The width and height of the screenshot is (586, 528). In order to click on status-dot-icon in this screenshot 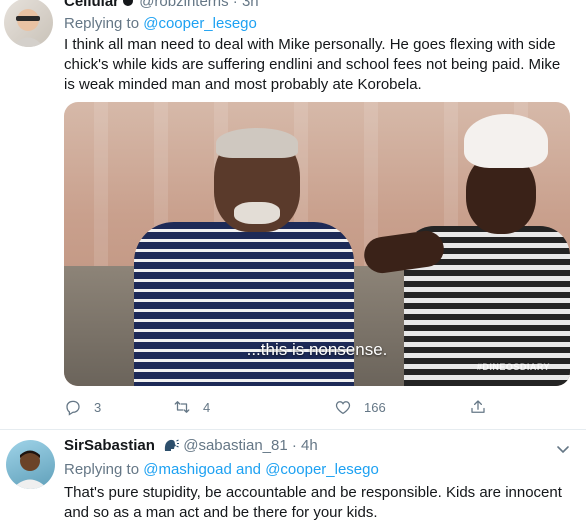, I will do `click(128, 3)`.